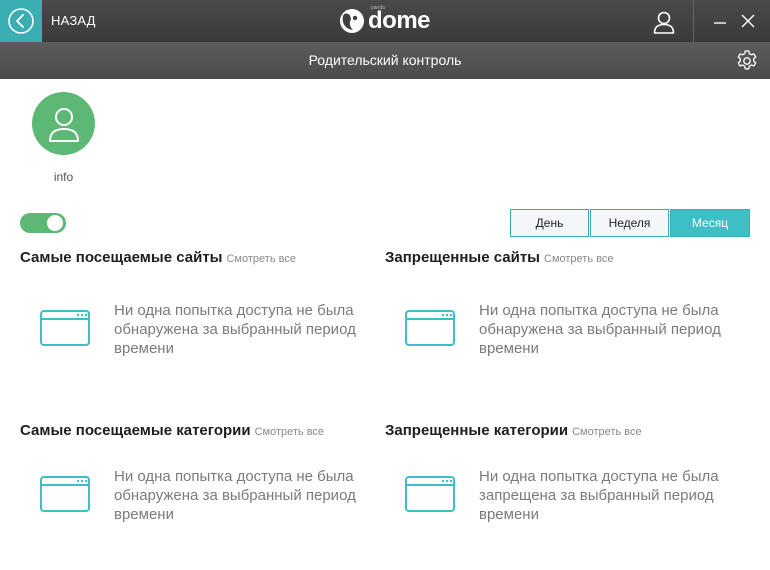 The height and width of the screenshot is (570, 770). I want to click on protection-toggle, so click(43, 223).